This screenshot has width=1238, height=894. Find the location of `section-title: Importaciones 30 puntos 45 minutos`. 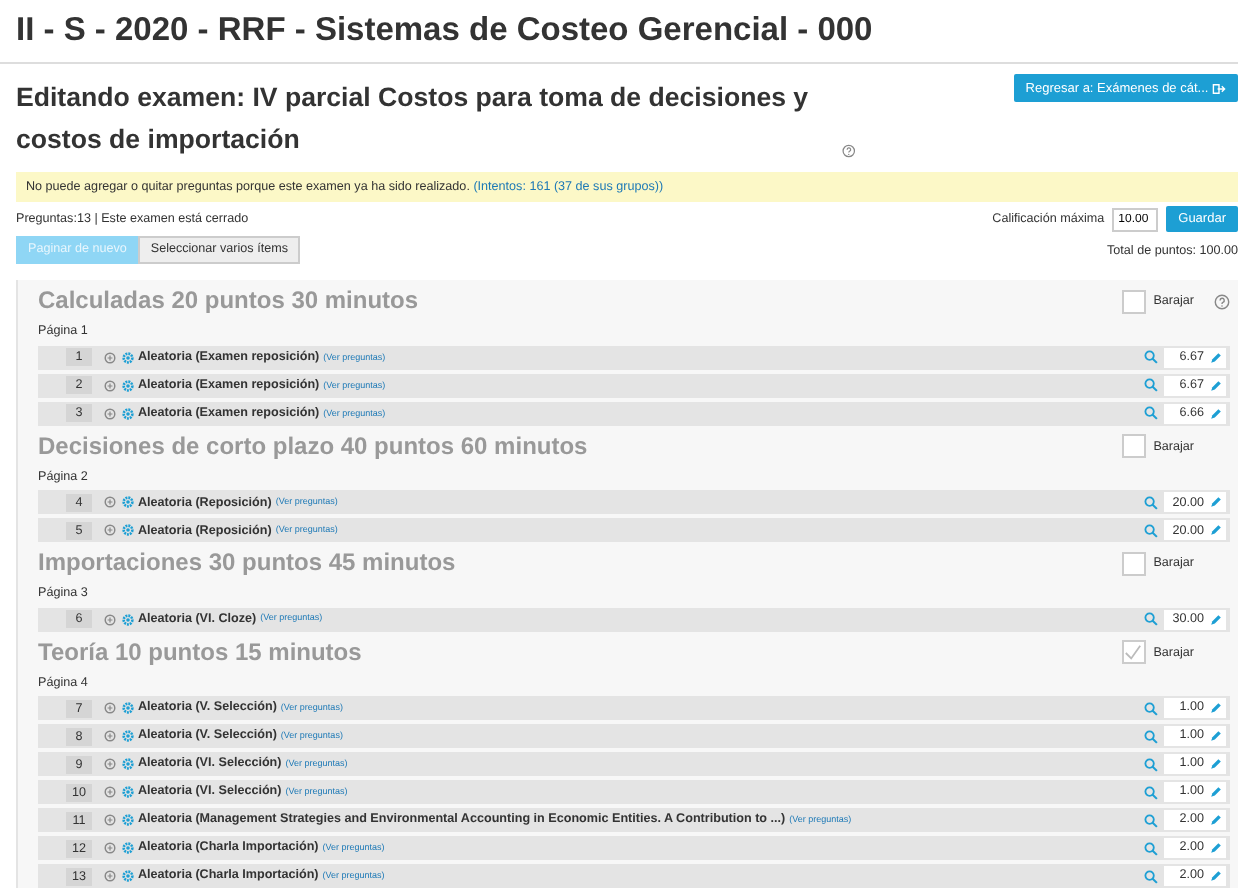

section-title: Importaciones 30 puntos 45 minutos is located at coordinates (247, 563).